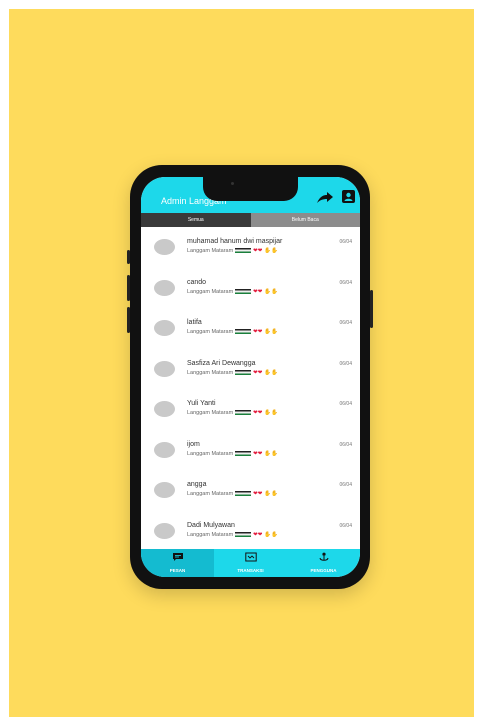 This screenshot has width=481, height=725. Describe the element at coordinates (128, 288) in the screenshot. I see `volume-up-button` at that location.